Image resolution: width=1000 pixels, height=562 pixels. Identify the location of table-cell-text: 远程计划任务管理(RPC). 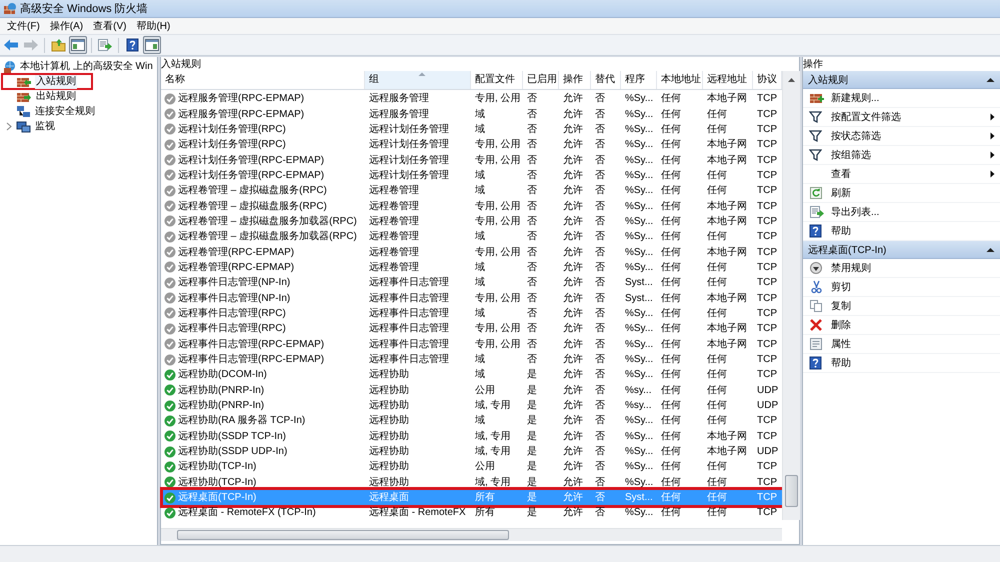
(232, 129).